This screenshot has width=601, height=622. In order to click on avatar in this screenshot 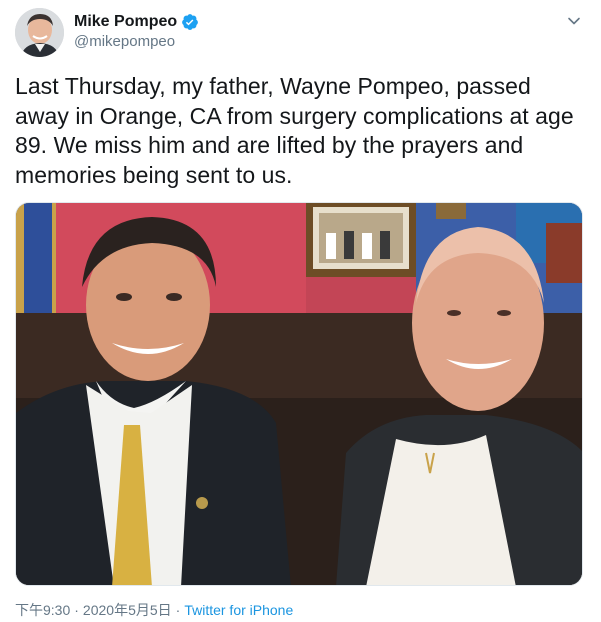, I will do `click(39, 32)`.